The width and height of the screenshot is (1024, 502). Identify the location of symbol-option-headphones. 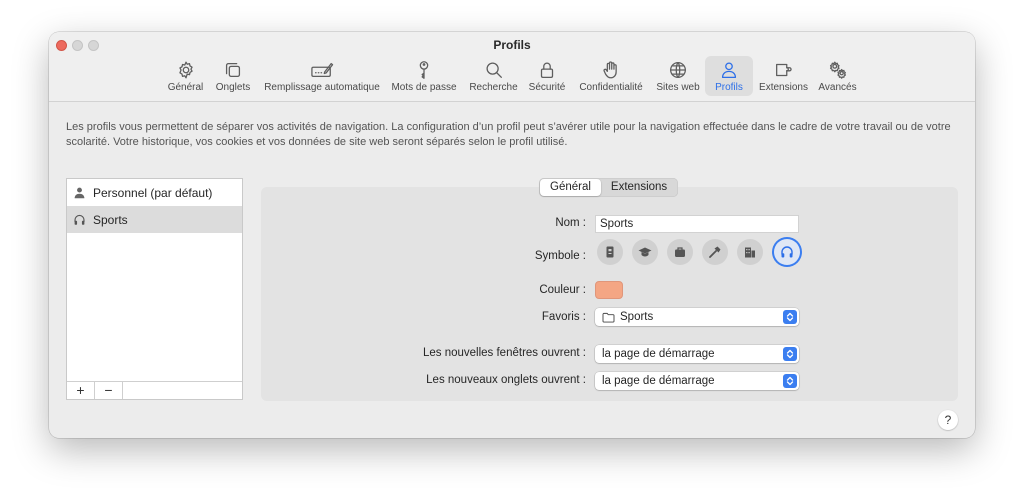
(787, 252).